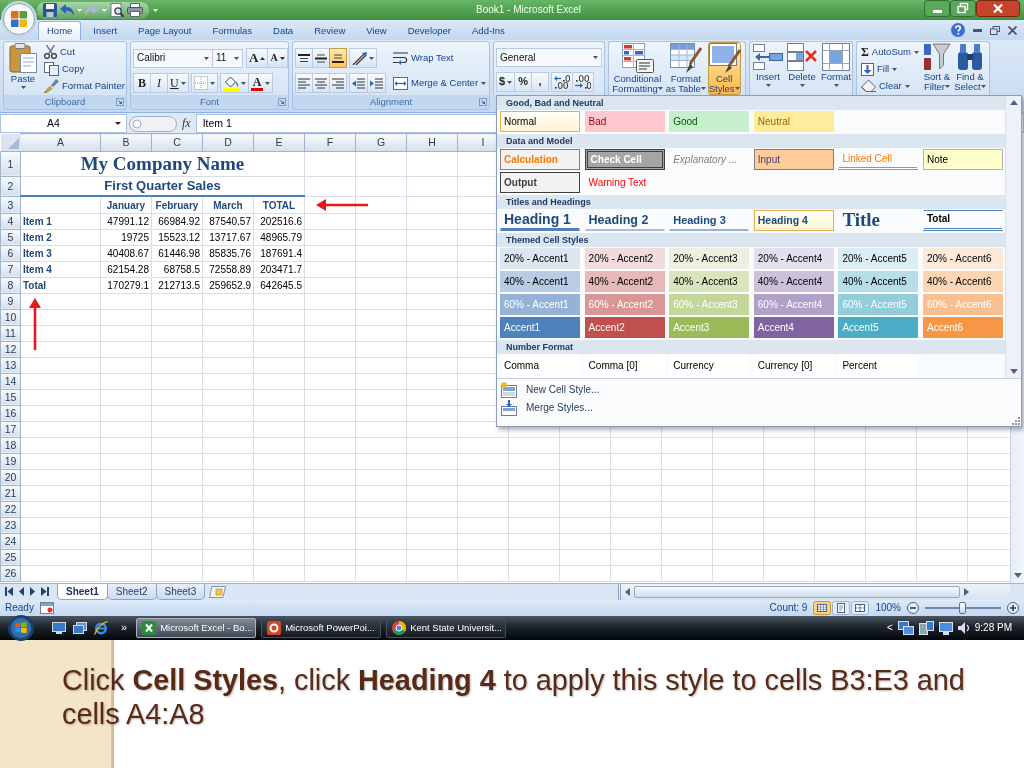 This screenshot has width=1024, height=768. What do you see at coordinates (709, 220) in the screenshot?
I see `cell-style-option: Heading 3` at bounding box center [709, 220].